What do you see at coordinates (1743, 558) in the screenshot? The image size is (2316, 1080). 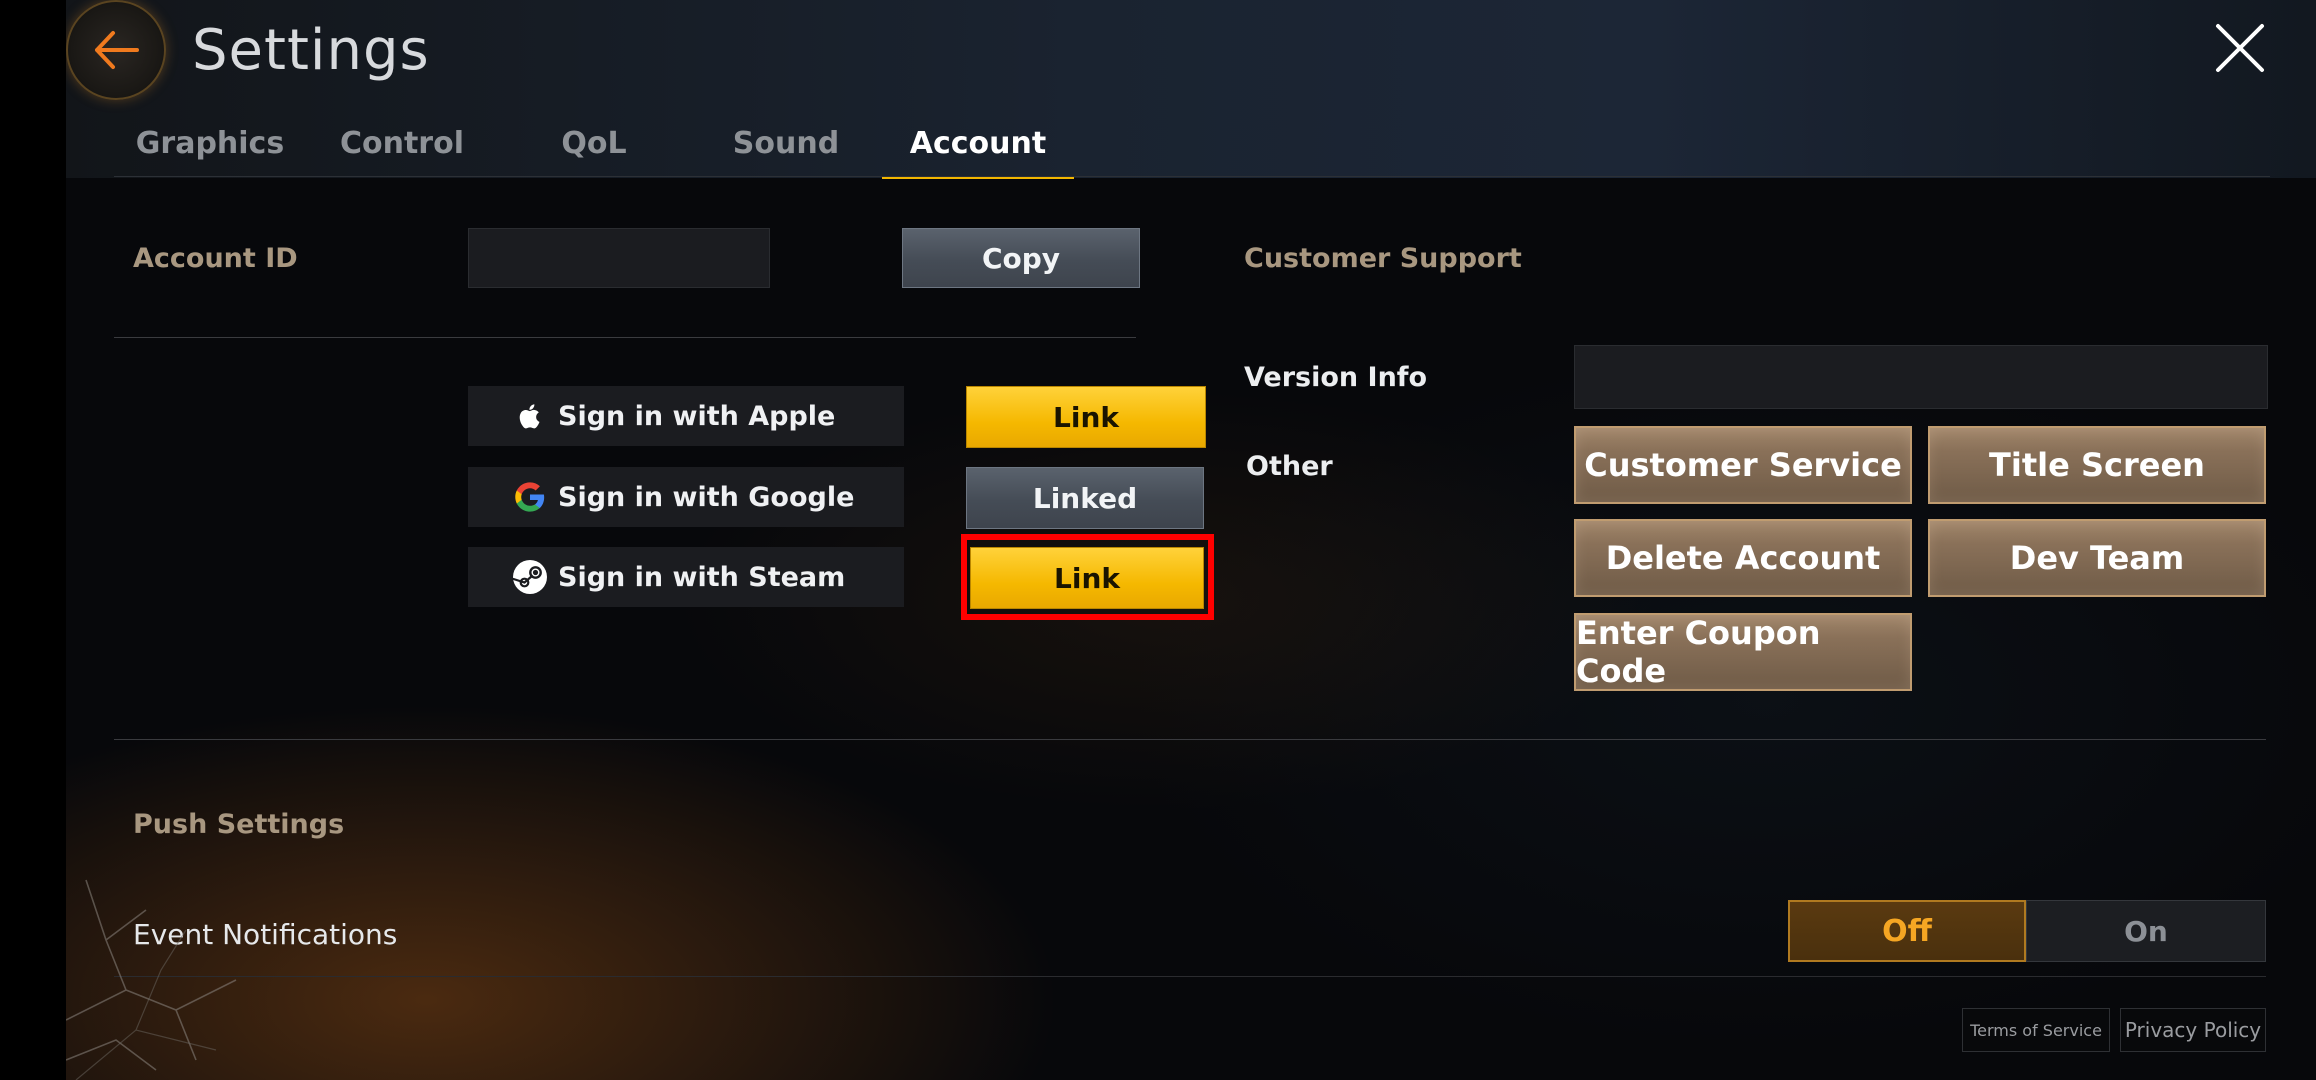 I see `delete-account-button: Delete Account` at bounding box center [1743, 558].